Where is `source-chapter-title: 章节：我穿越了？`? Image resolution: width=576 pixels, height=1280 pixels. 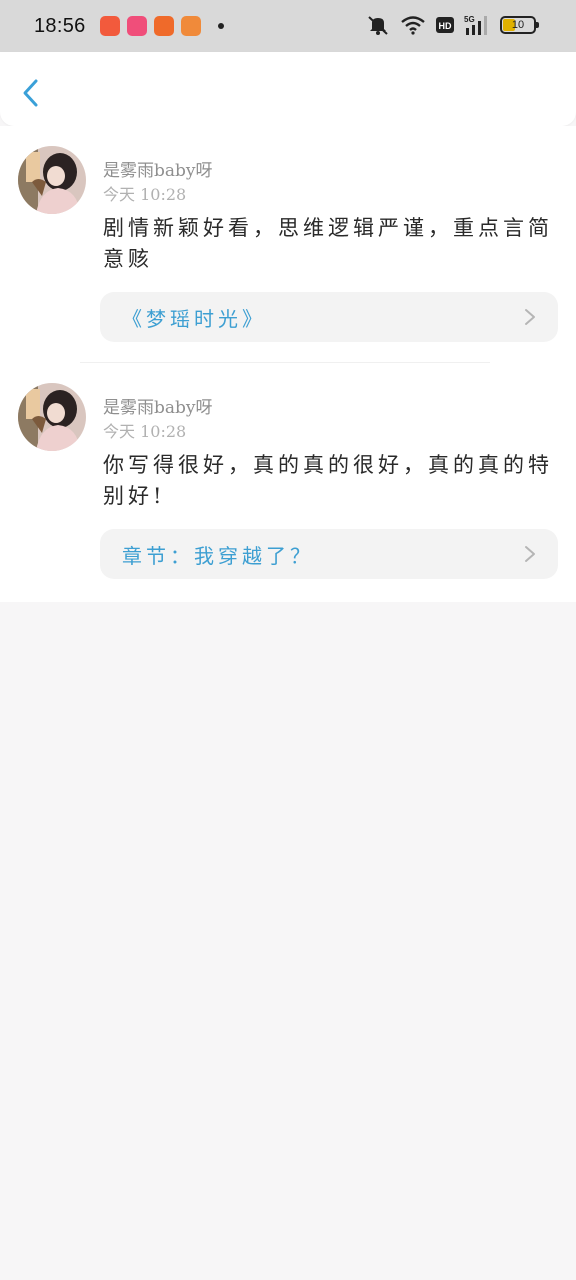 source-chapter-title: 章节：我穿越了？ is located at coordinates (218, 555).